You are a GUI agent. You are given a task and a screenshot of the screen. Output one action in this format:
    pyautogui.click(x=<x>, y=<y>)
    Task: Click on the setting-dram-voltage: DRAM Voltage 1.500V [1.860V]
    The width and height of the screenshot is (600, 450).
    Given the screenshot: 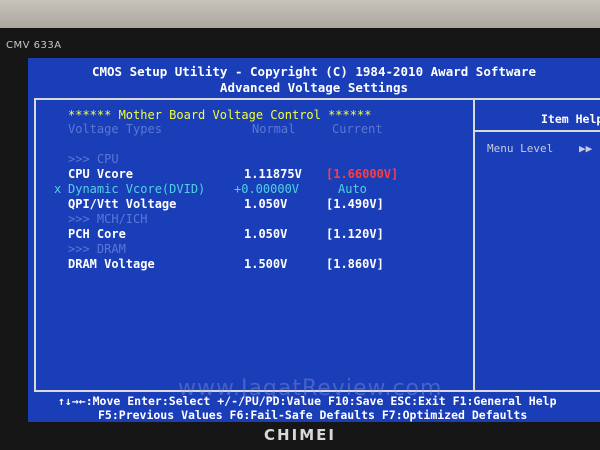 What is the action you would take?
    pyautogui.click(x=254, y=264)
    